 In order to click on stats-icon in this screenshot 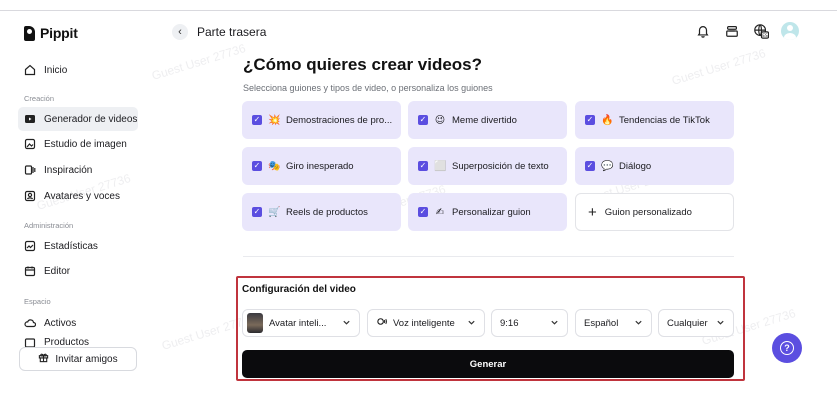, I will do `click(30, 246)`.